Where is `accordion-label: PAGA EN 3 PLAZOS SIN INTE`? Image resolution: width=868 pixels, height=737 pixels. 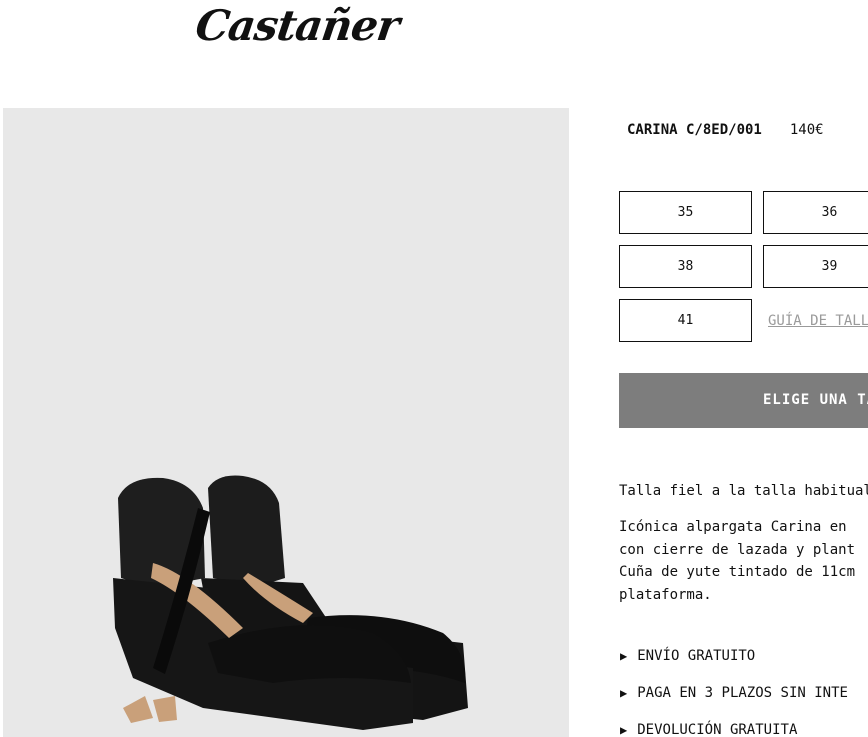 accordion-label: PAGA EN 3 PLAZOS SIN INTE is located at coordinates (742, 693).